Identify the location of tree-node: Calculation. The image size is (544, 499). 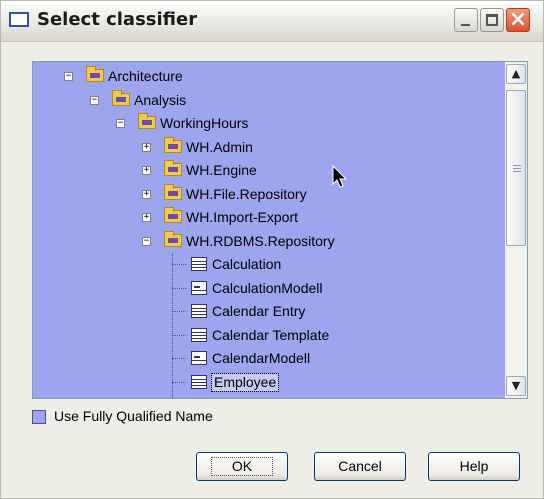
(268, 265).